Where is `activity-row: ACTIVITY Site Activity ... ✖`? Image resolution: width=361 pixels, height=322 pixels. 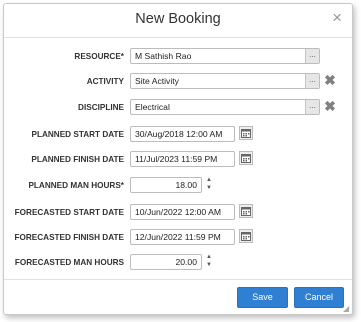
activity-row: ACTIVITY Site Activity ... ✖ is located at coordinates (178, 83).